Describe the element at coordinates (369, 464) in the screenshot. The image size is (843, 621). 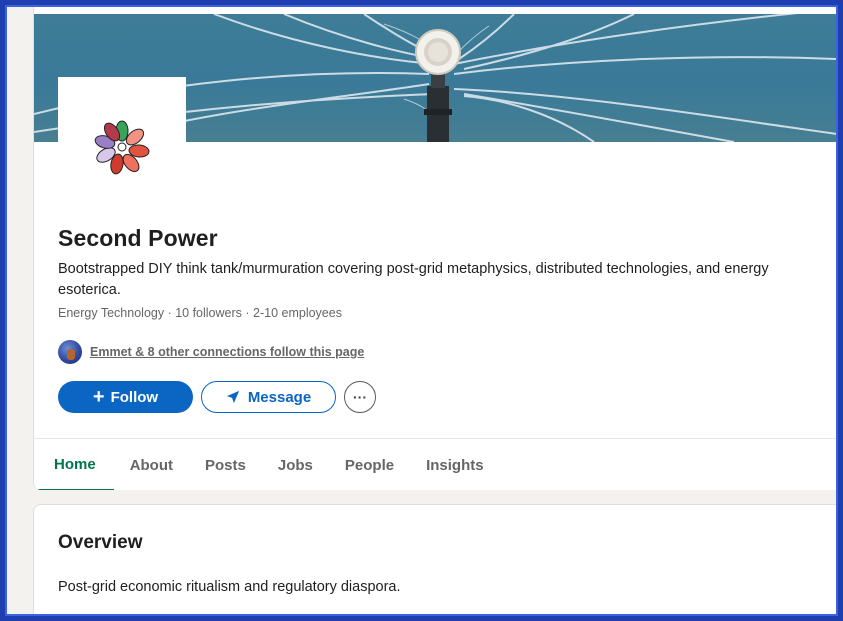
I see `tab-people: People` at that location.